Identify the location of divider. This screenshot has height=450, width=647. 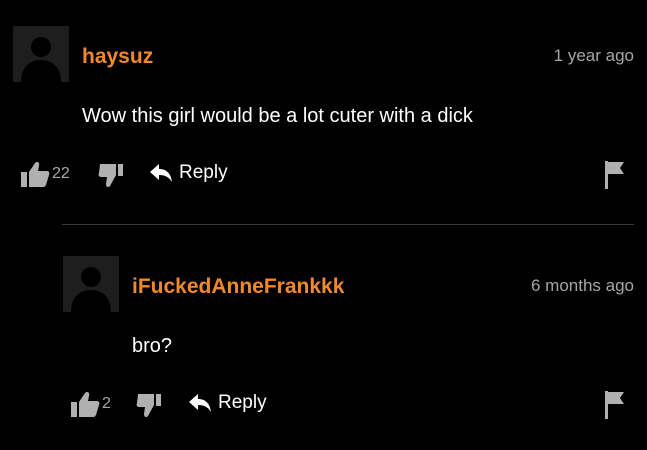
(348, 224).